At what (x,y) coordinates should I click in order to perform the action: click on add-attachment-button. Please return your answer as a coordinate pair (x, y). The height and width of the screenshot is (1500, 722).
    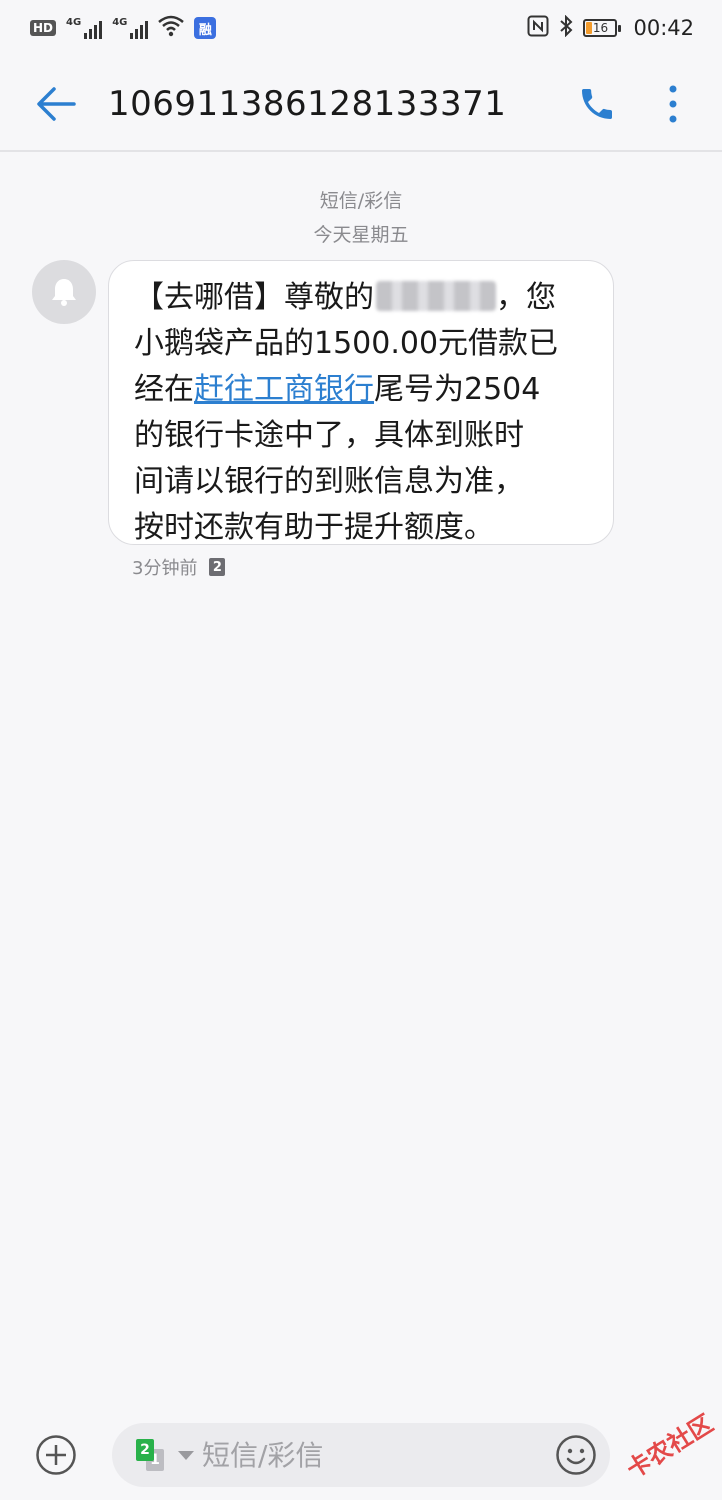
    Looking at the image, I should click on (56, 1455).